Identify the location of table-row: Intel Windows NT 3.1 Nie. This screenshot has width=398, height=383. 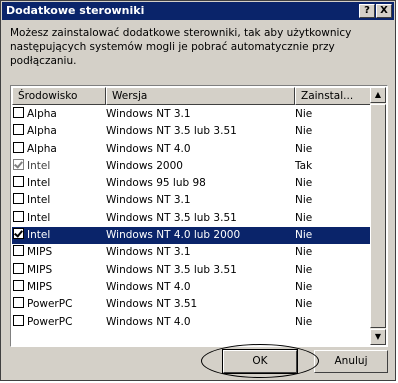
(192, 200).